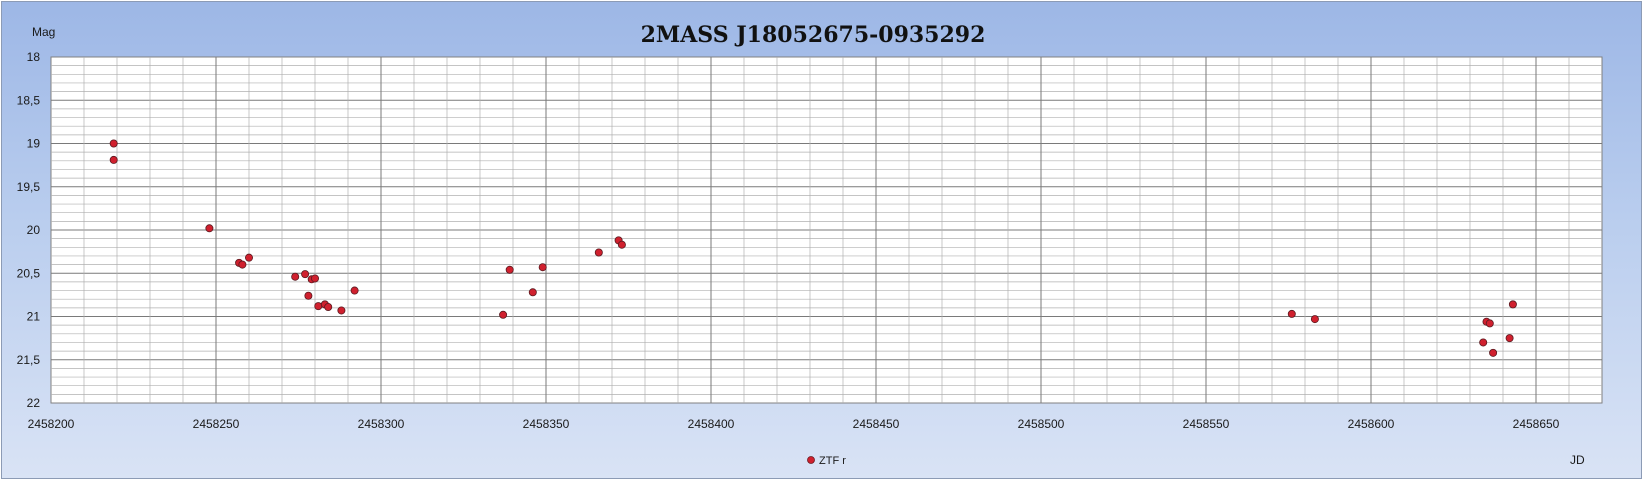  What do you see at coordinates (34, 57) in the screenshot?
I see `y-tick-label: 18` at bounding box center [34, 57].